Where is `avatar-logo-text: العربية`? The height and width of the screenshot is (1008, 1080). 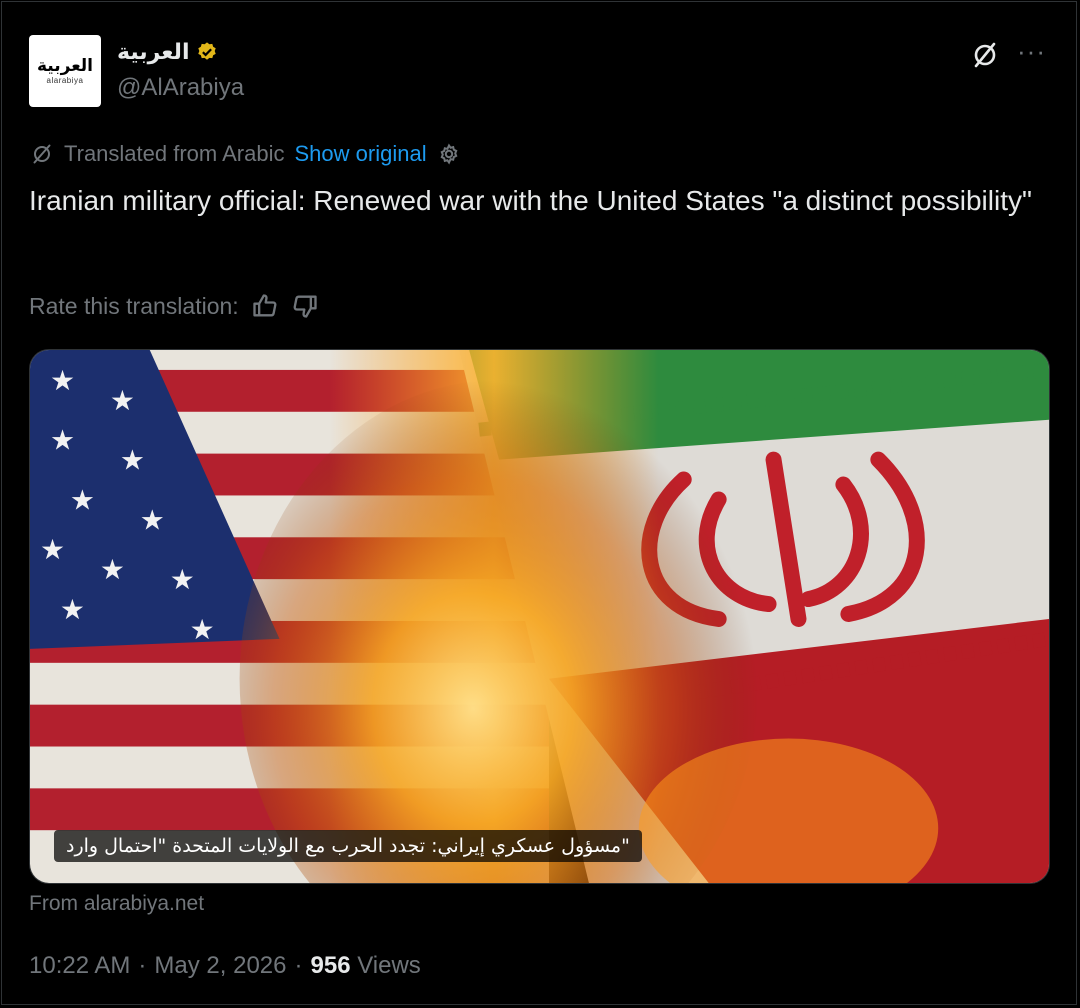 avatar-logo-text: العربية is located at coordinates (64, 66).